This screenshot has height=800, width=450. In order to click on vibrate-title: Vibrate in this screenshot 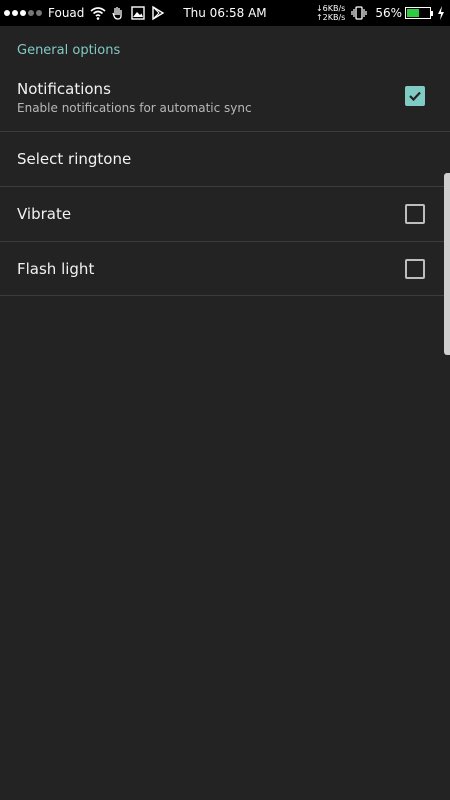, I will do `click(44, 214)`.